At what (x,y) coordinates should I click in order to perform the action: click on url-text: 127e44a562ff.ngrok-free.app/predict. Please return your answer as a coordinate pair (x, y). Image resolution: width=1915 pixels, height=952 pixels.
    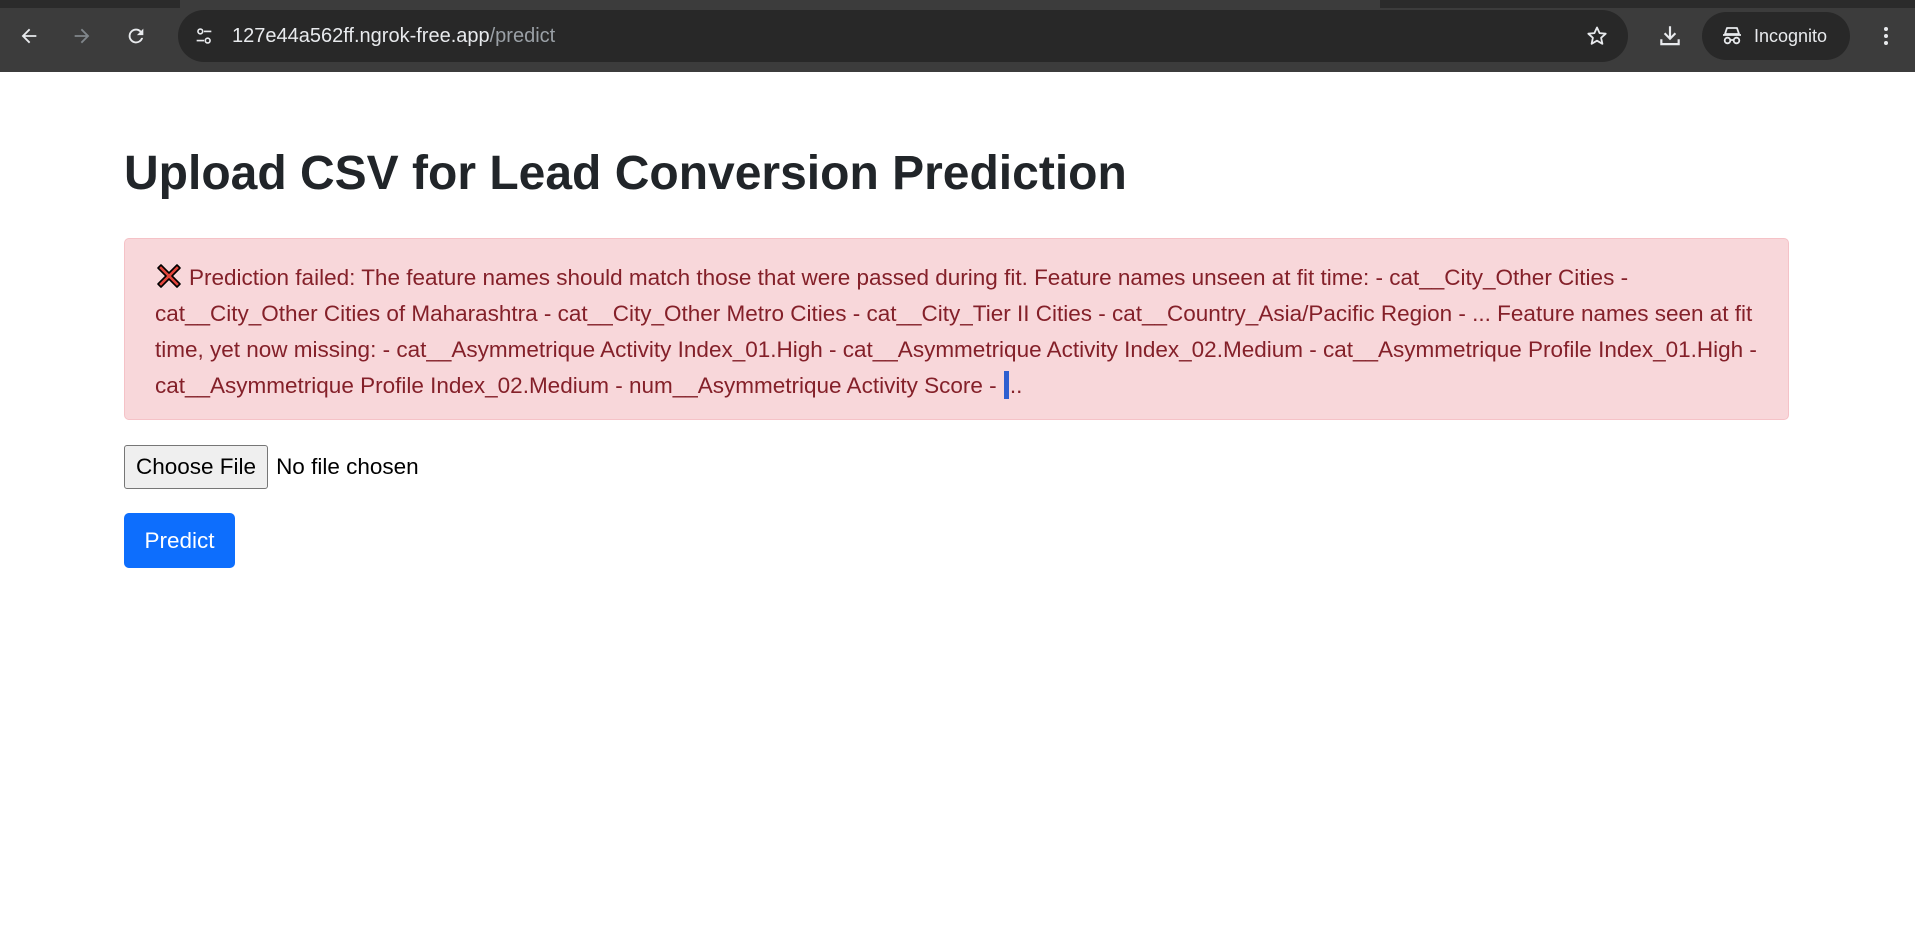
    Looking at the image, I should click on (393, 36).